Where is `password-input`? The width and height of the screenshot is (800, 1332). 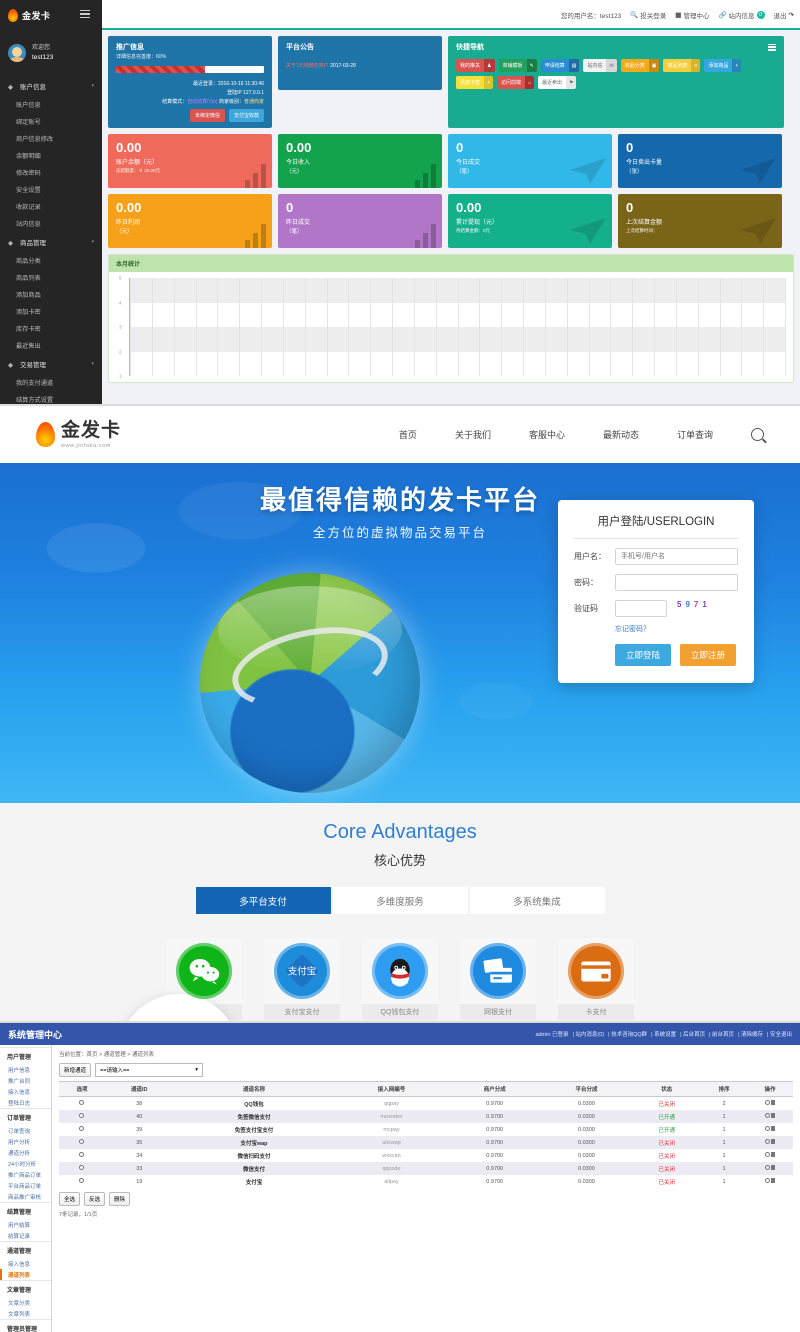 password-input is located at coordinates (676, 582).